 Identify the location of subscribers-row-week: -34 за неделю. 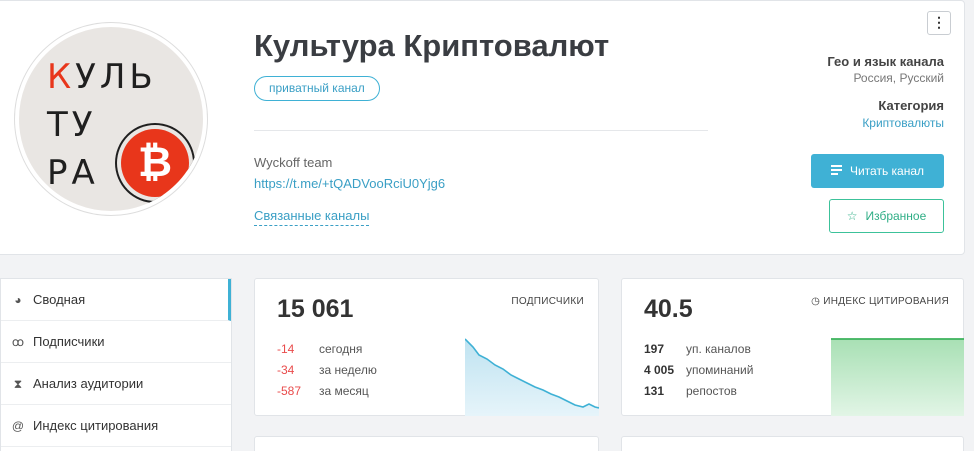
(327, 370).